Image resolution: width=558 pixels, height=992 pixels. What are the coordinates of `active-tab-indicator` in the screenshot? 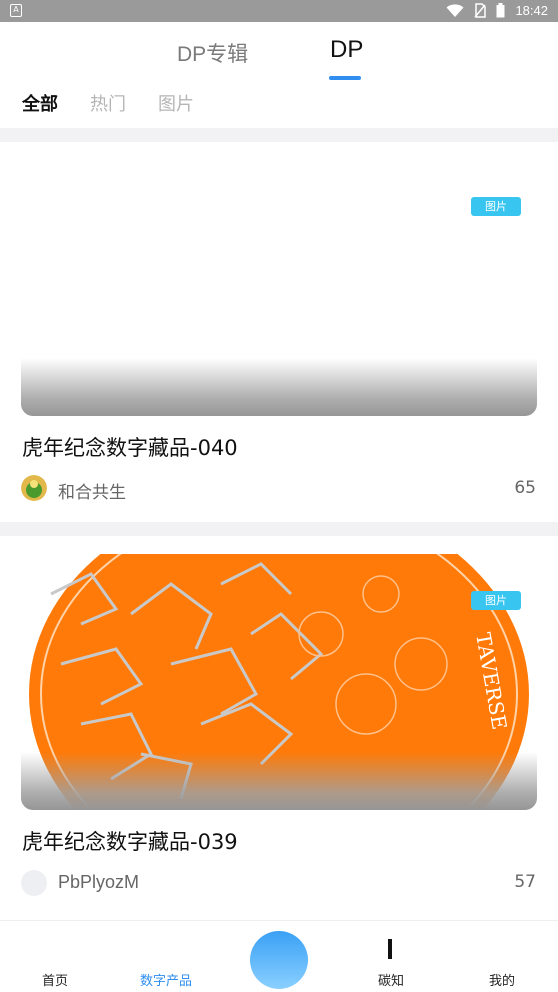 It's located at (345, 78).